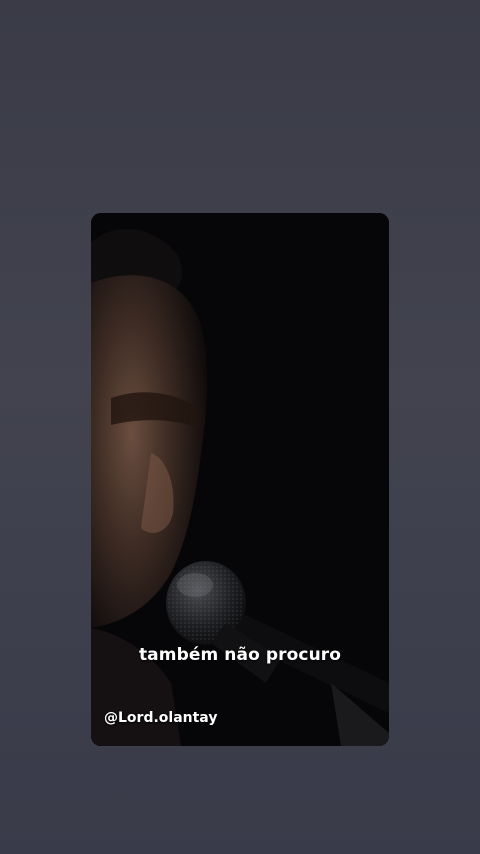 The image size is (480, 854). I want to click on creator-watermark: @Lord.olantay, so click(161, 718).